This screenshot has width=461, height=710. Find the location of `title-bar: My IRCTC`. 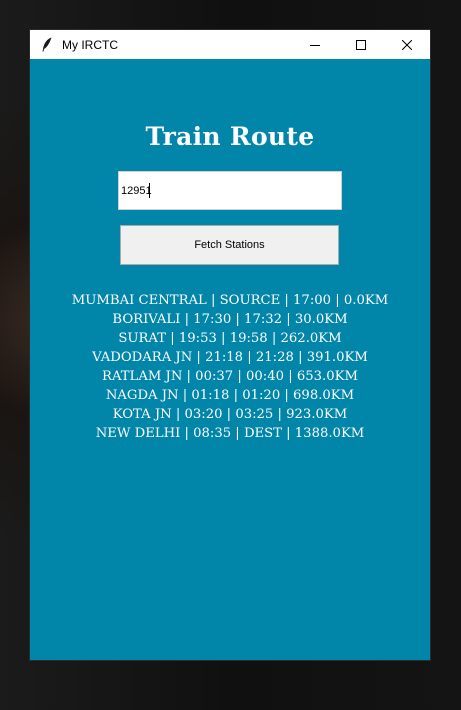

title-bar: My IRCTC is located at coordinates (230, 44).